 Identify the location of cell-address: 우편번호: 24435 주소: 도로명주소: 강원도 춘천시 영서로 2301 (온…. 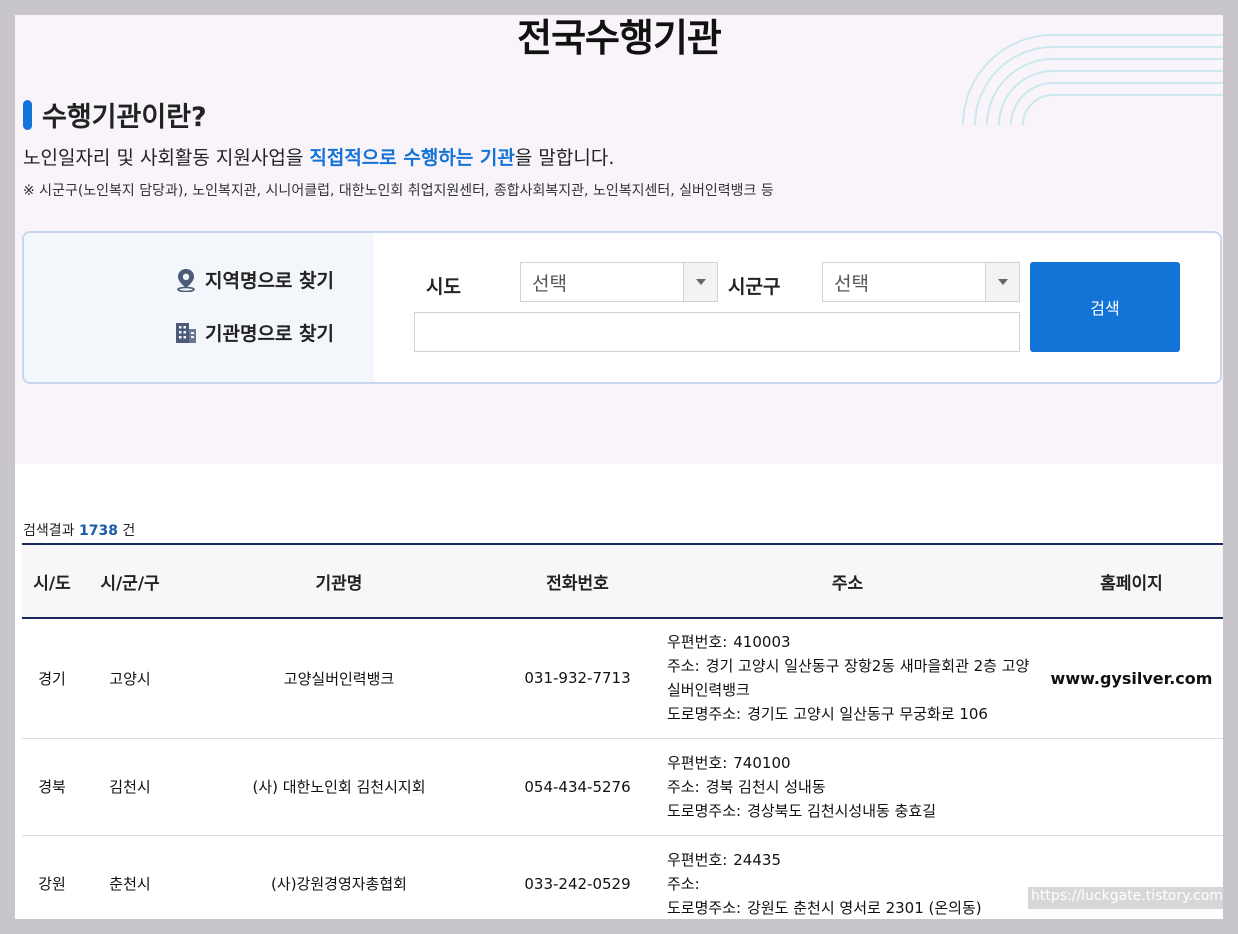
(847, 877).